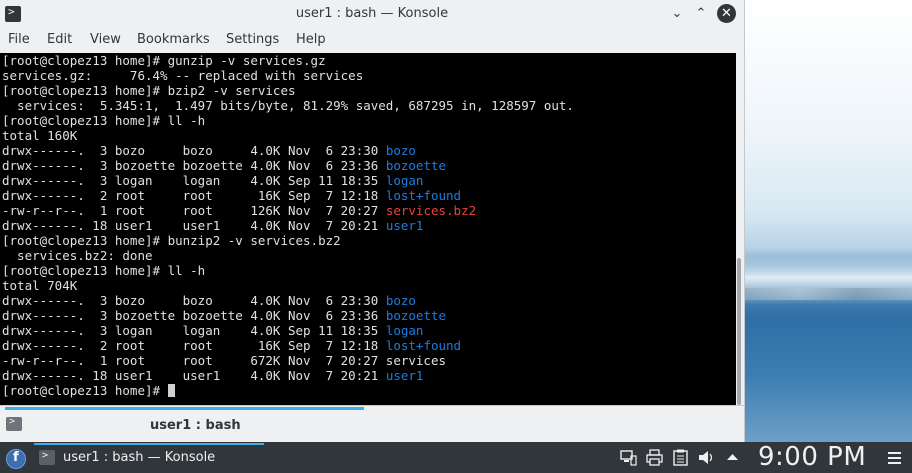 Image resolution: width=912 pixels, height=473 pixels. What do you see at coordinates (726, 13) in the screenshot?
I see `close-button: ✕` at bounding box center [726, 13].